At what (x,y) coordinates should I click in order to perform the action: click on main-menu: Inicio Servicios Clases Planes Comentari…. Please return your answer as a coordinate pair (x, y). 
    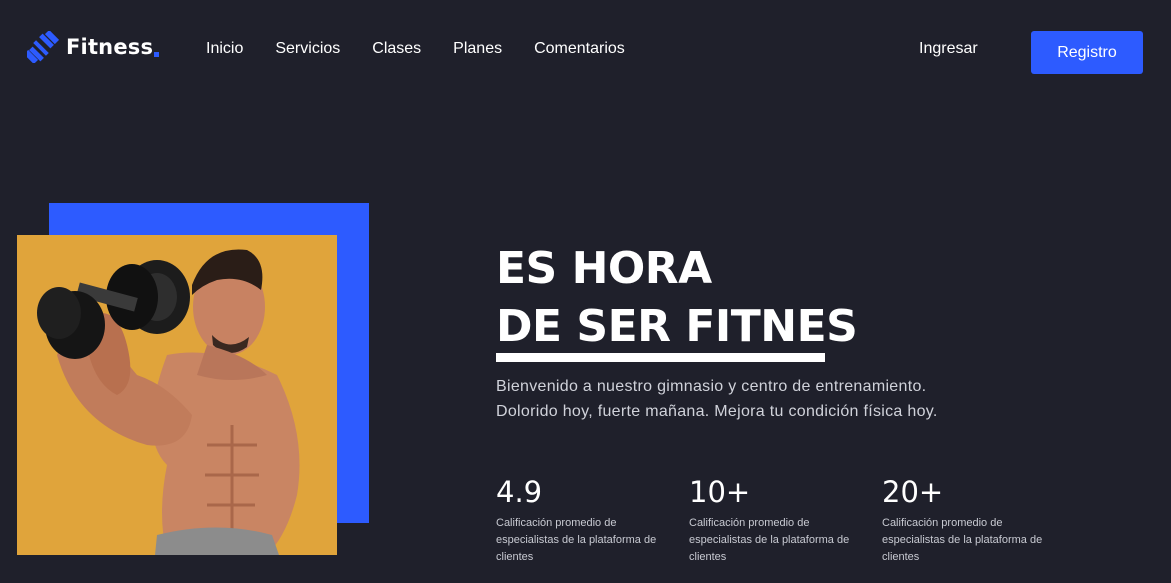
    Looking at the image, I should click on (431, 49).